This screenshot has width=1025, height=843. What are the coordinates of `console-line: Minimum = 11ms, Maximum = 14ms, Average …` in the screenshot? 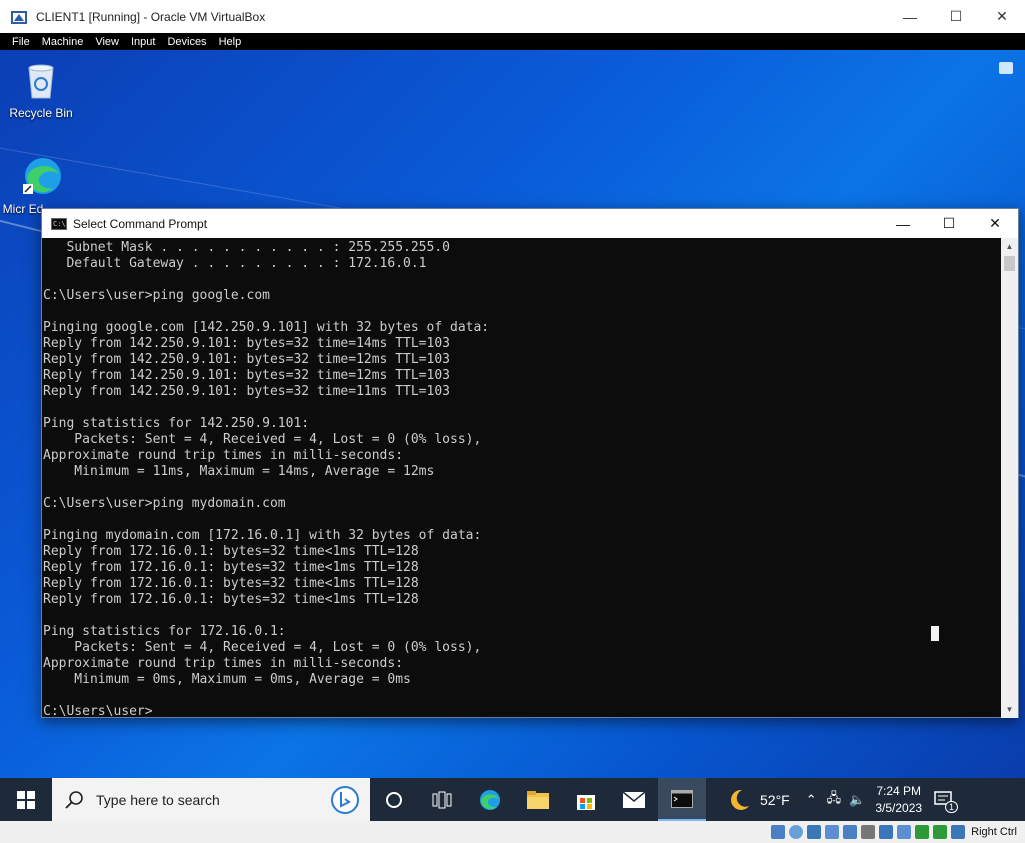 It's located at (239, 471).